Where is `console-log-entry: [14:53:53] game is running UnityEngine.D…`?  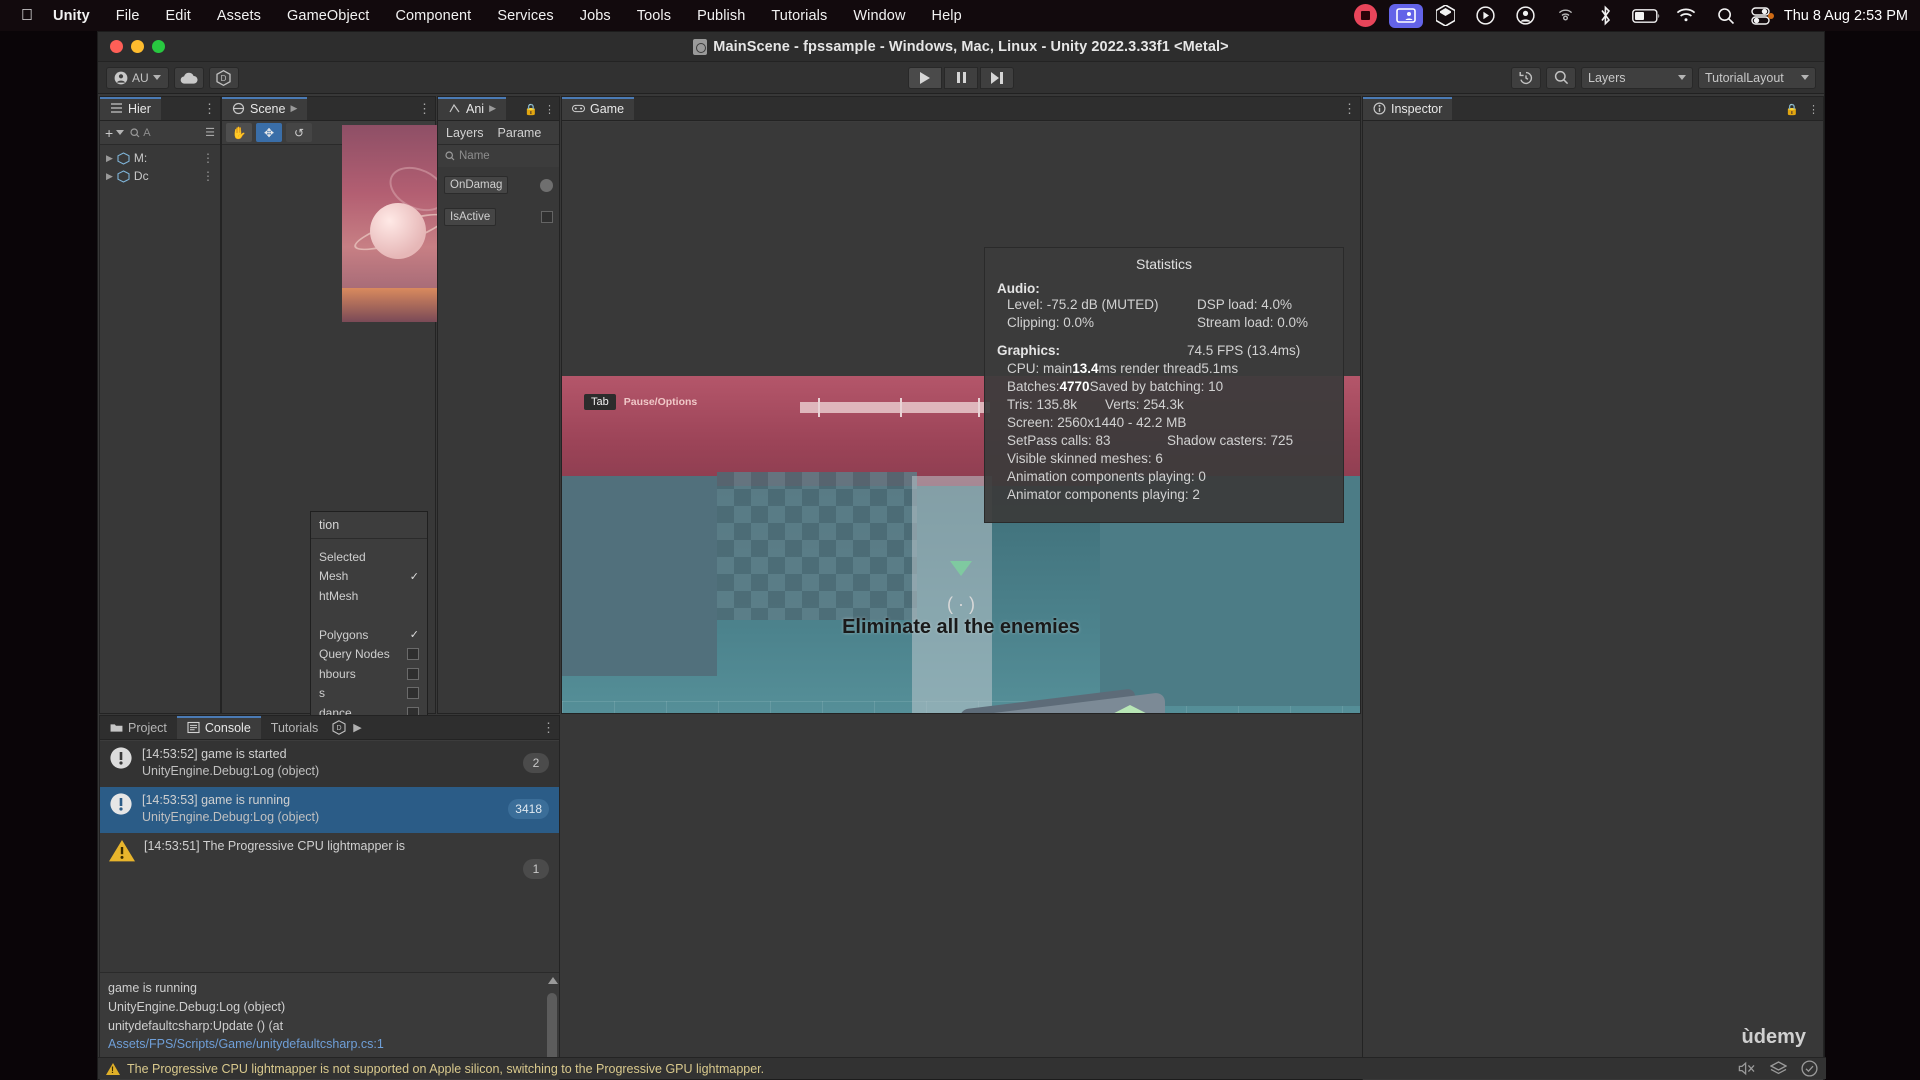 console-log-entry: [14:53:53] game is running UnityEngine.D… is located at coordinates (329, 810).